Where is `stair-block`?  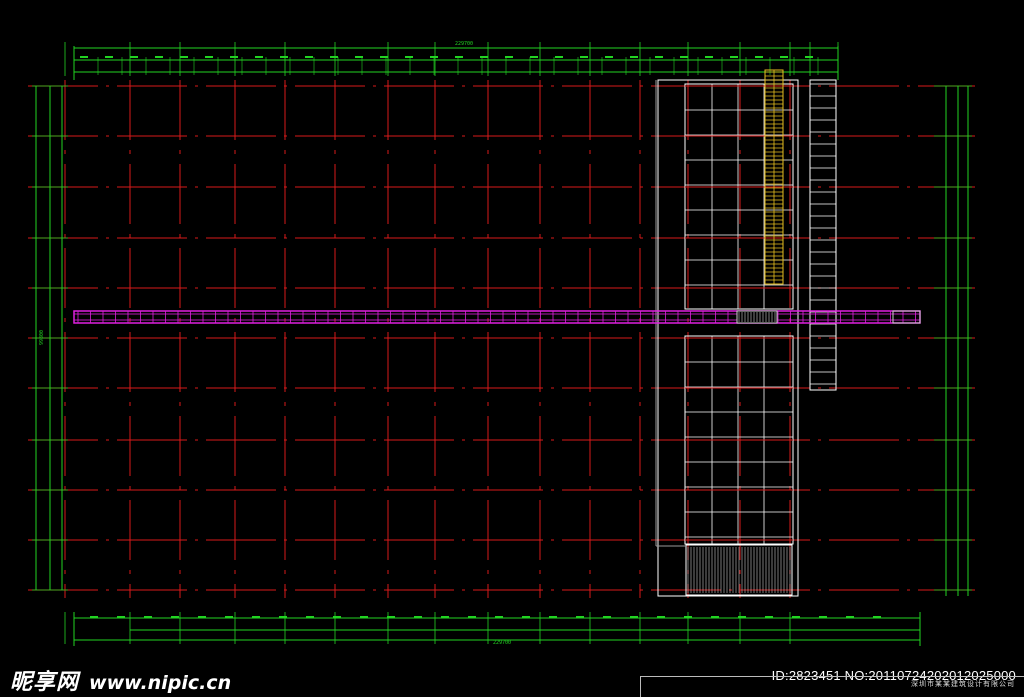 stair-block is located at coordinates (774, 177).